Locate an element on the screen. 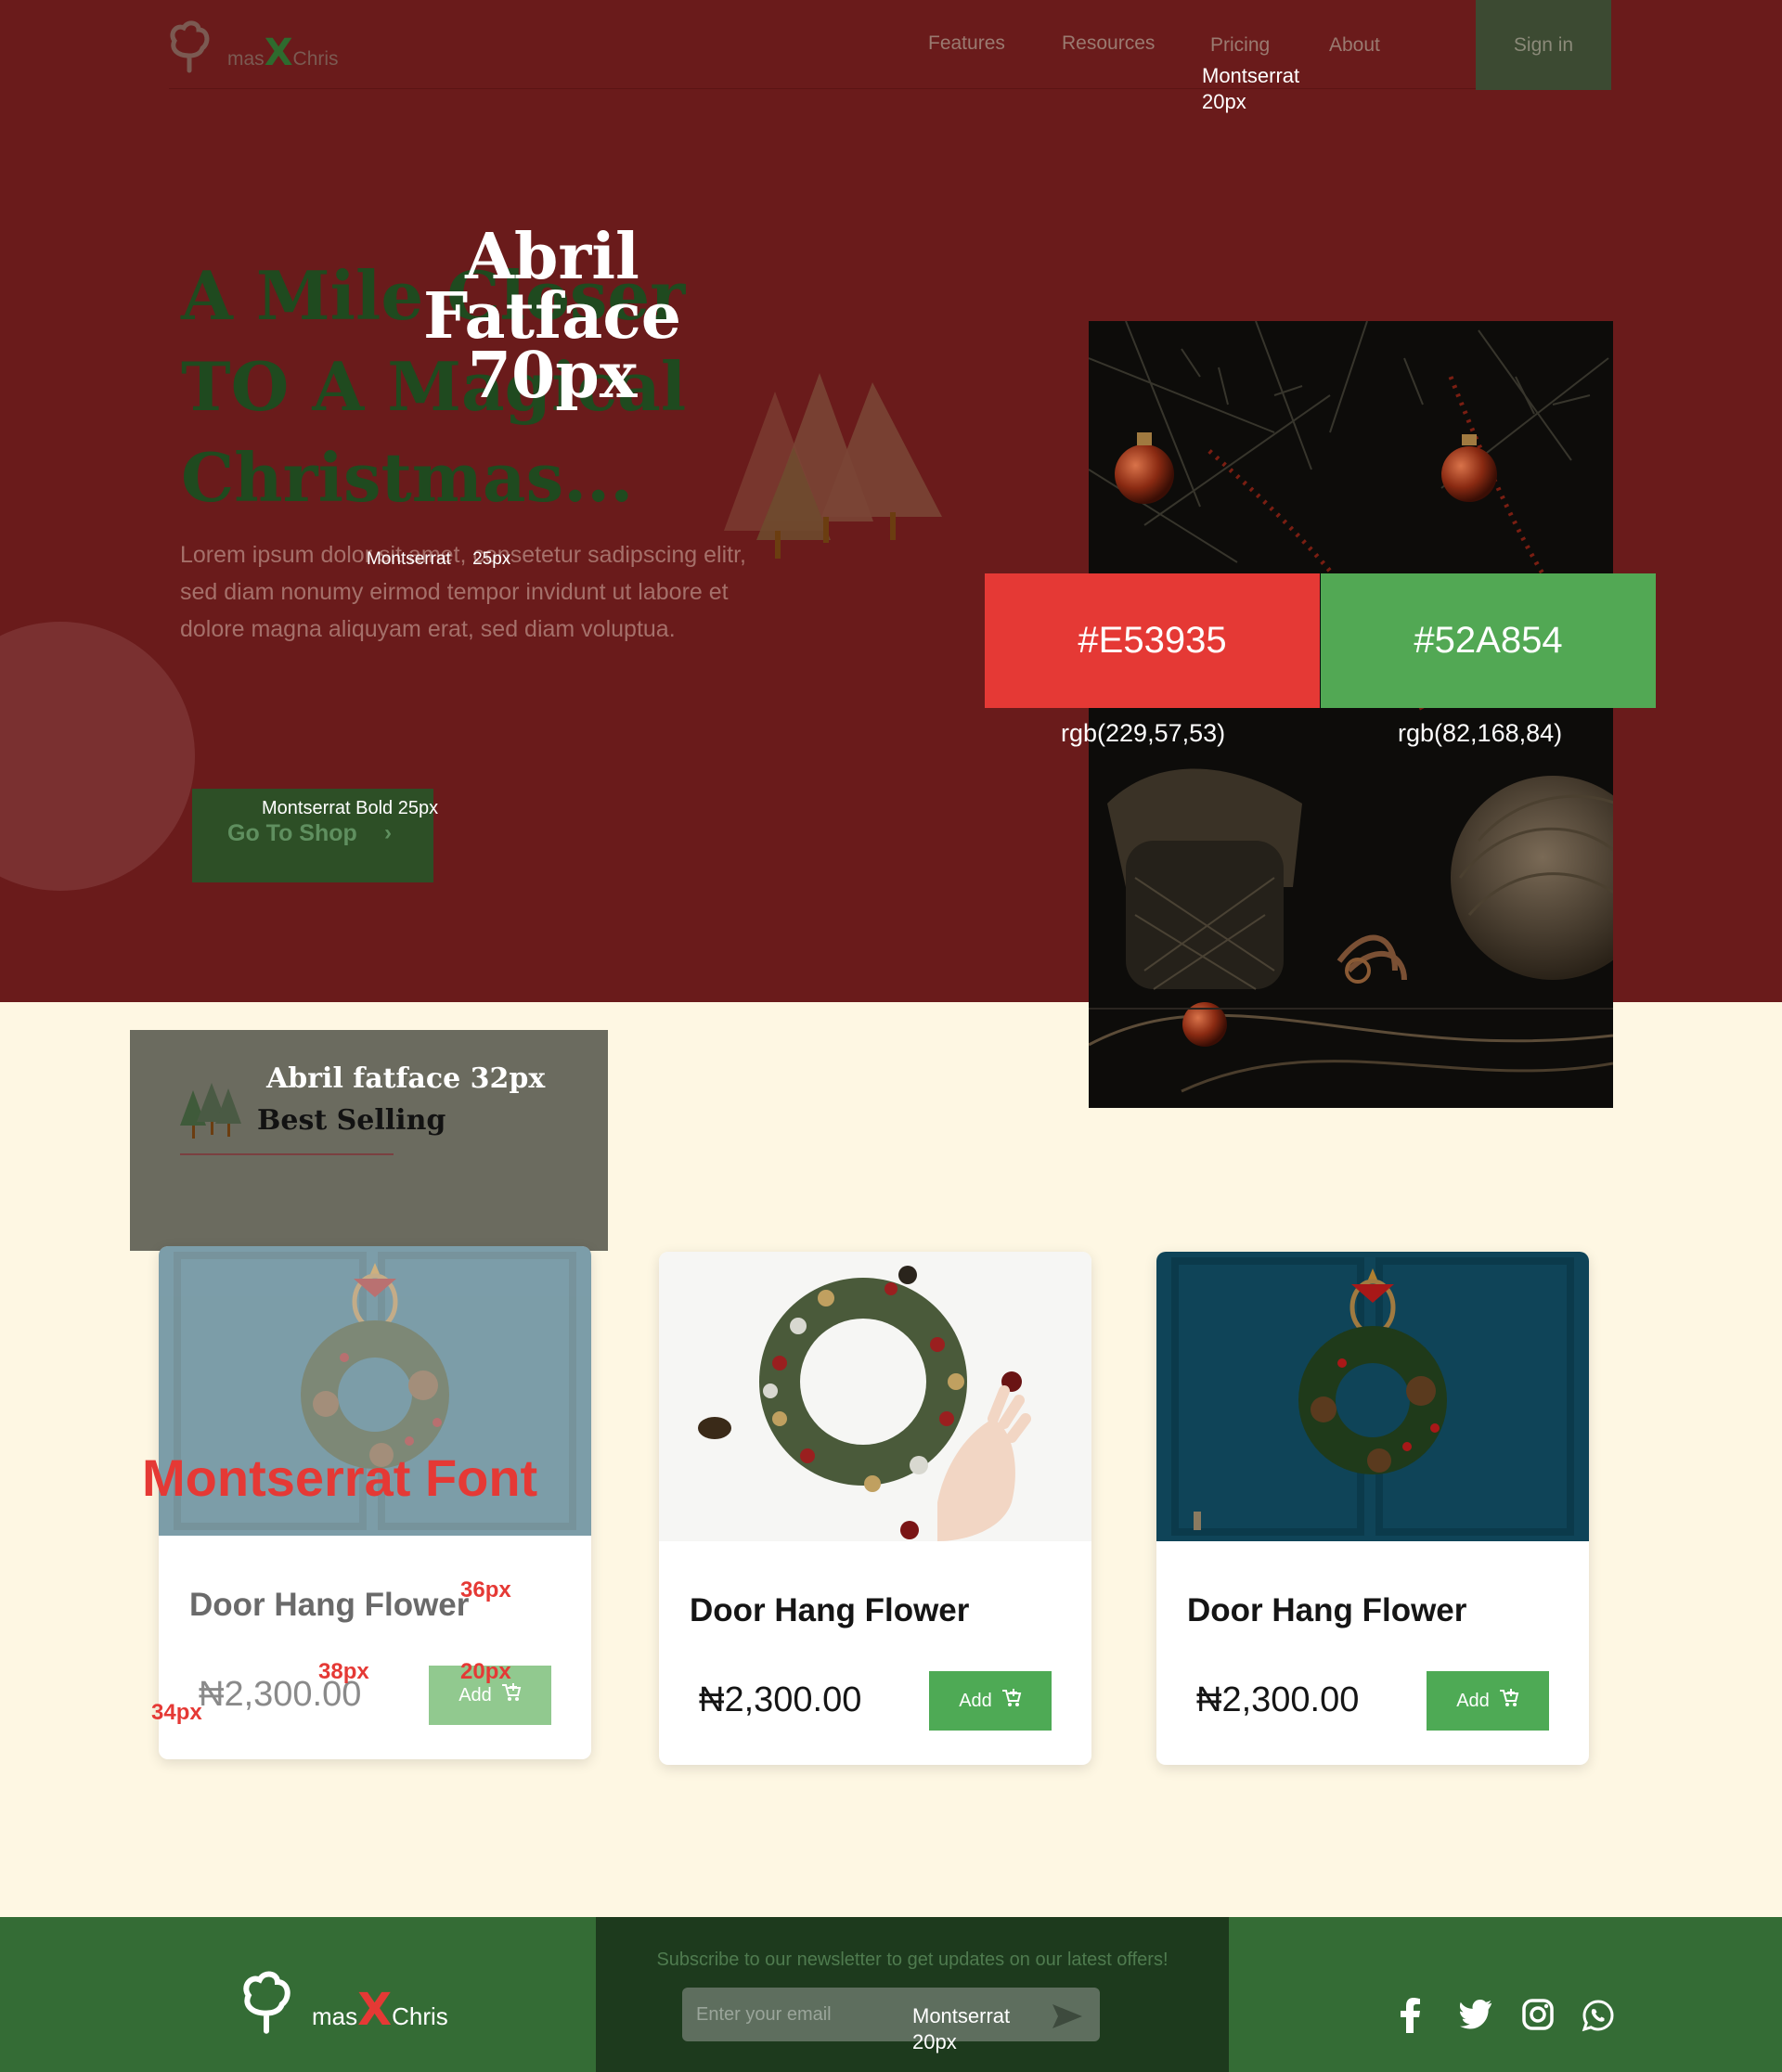 The height and width of the screenshot is (2072, 1782). nav-font-annotation: Montserrat 20px is located at coordinates (1250, 89).